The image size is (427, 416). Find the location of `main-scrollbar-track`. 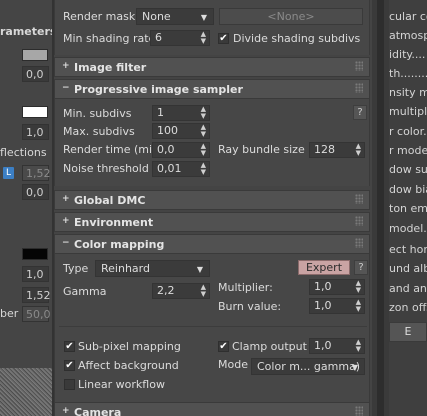

main-scrollbar-track is located at coordinates (380, 208).